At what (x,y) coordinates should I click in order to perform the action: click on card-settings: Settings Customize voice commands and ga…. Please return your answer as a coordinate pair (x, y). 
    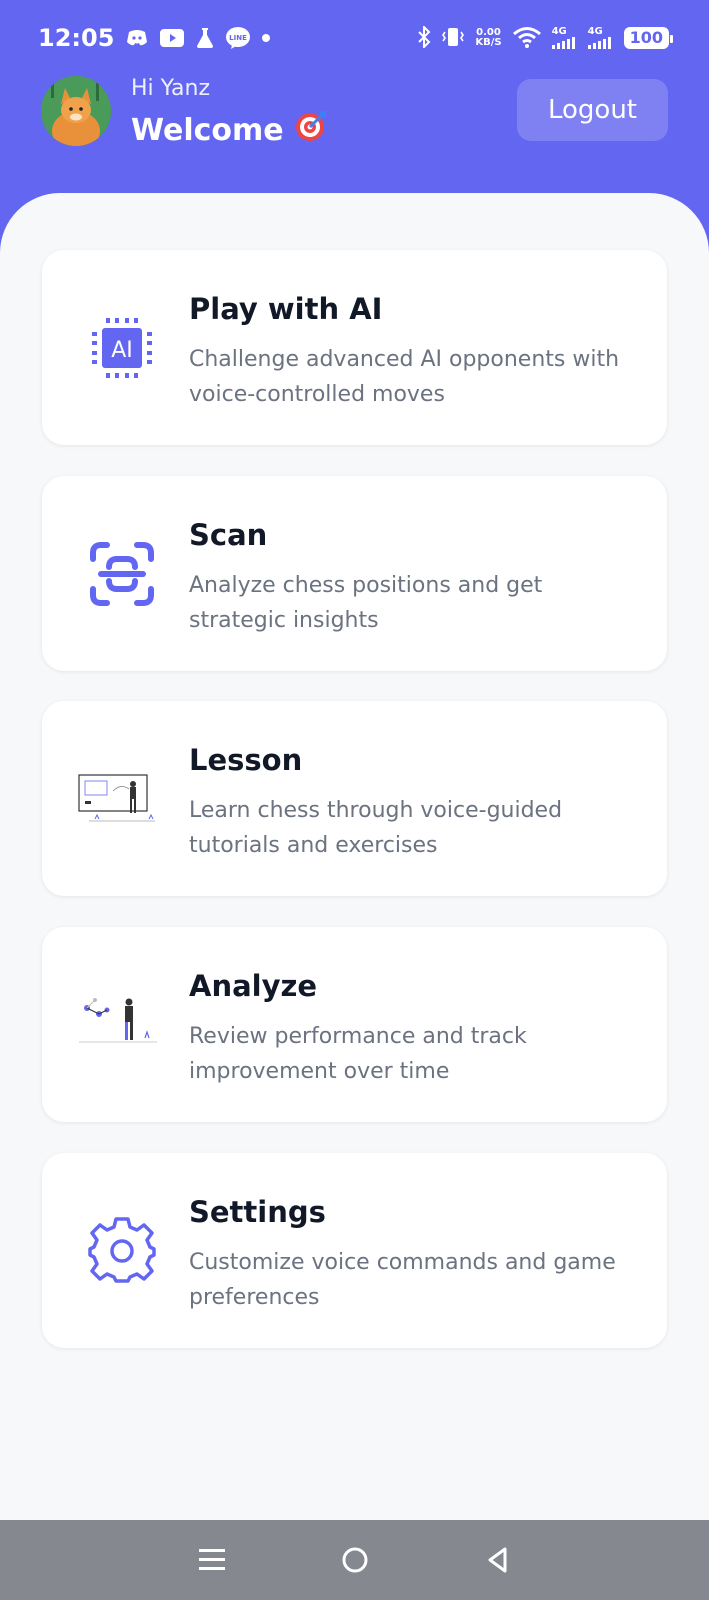
    Looking at the image, I should click on (354, 1250).